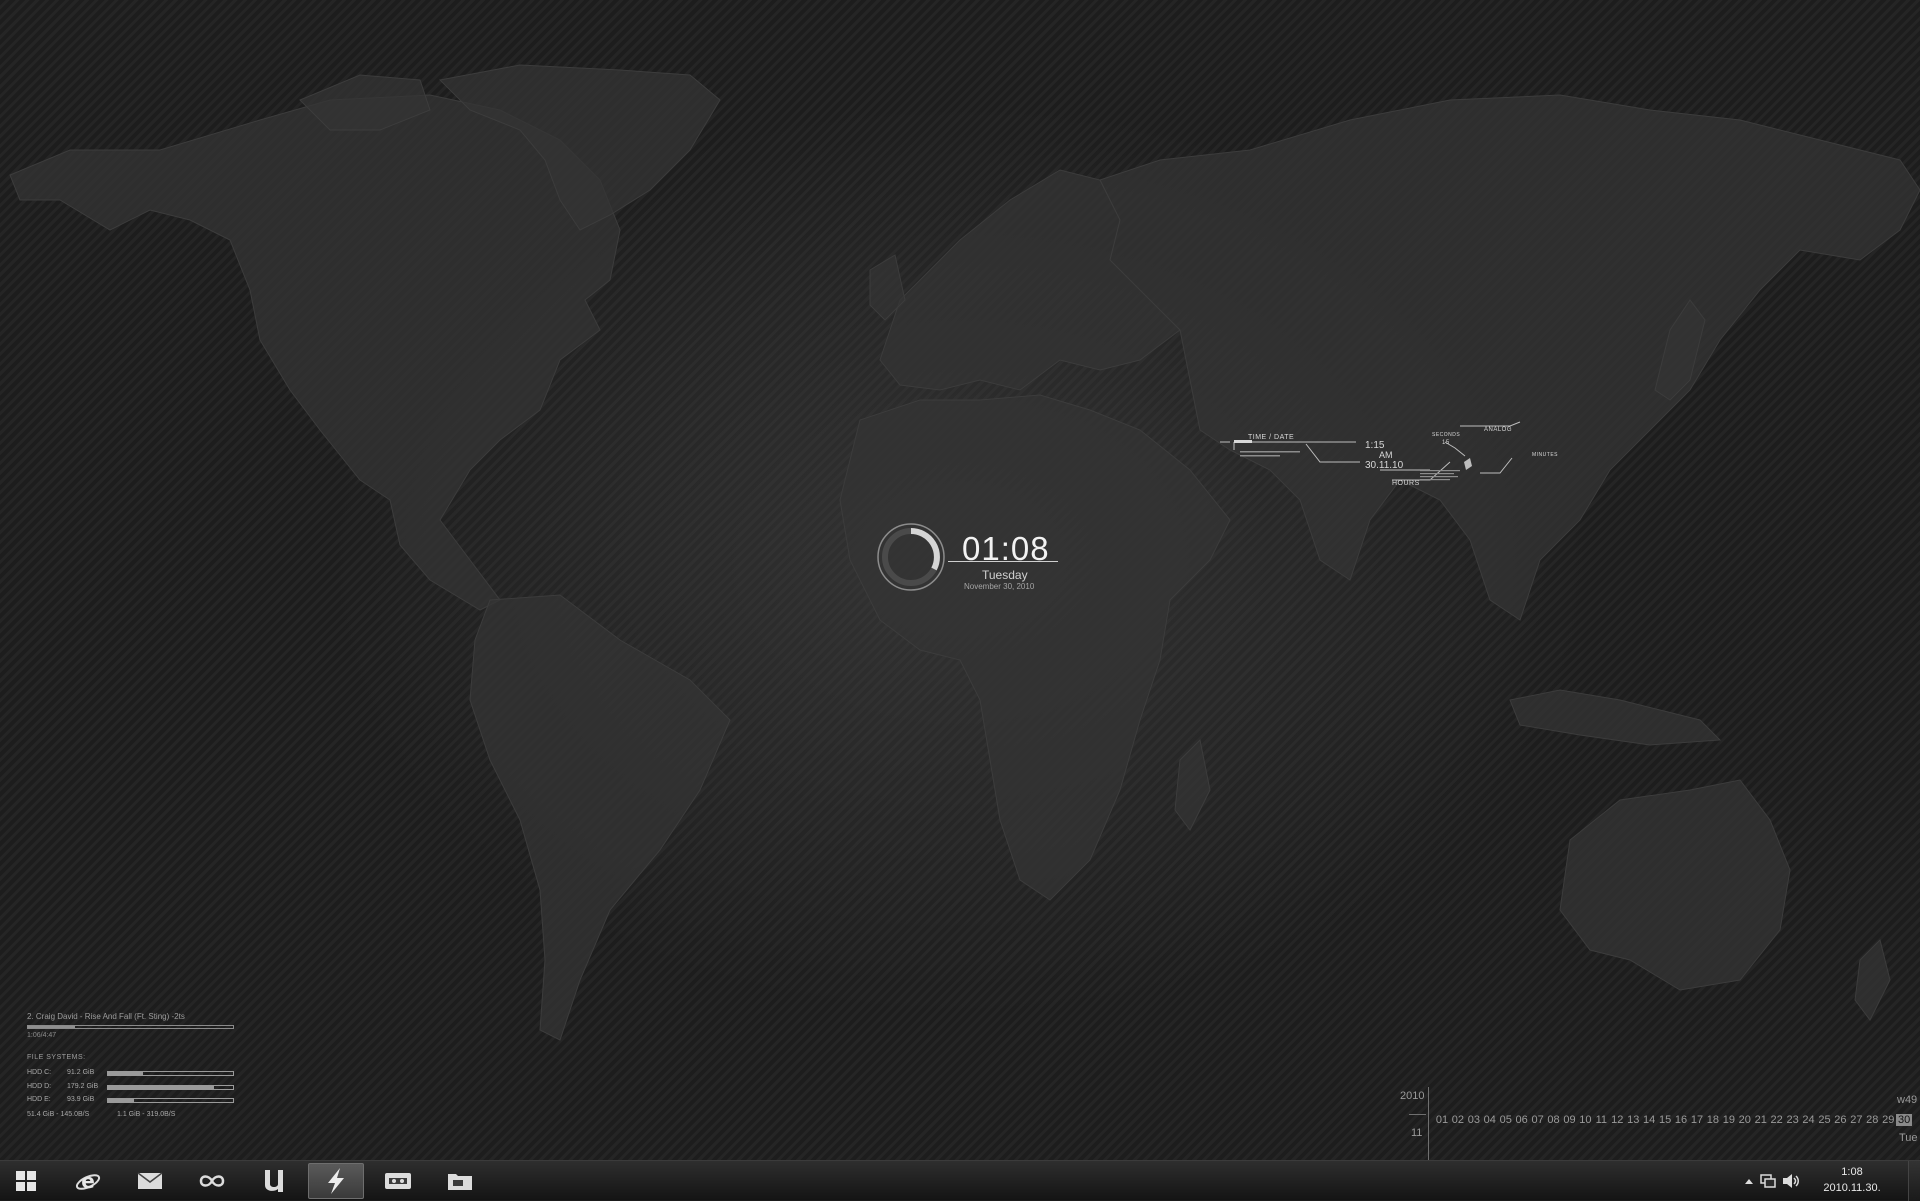 This screenshot has height=1201, width=1920. What do you see at coordinates (83, 1086) in the screenshot?
I see `drive-size: 179.2 GiB` at bounding box center [83, 1086].